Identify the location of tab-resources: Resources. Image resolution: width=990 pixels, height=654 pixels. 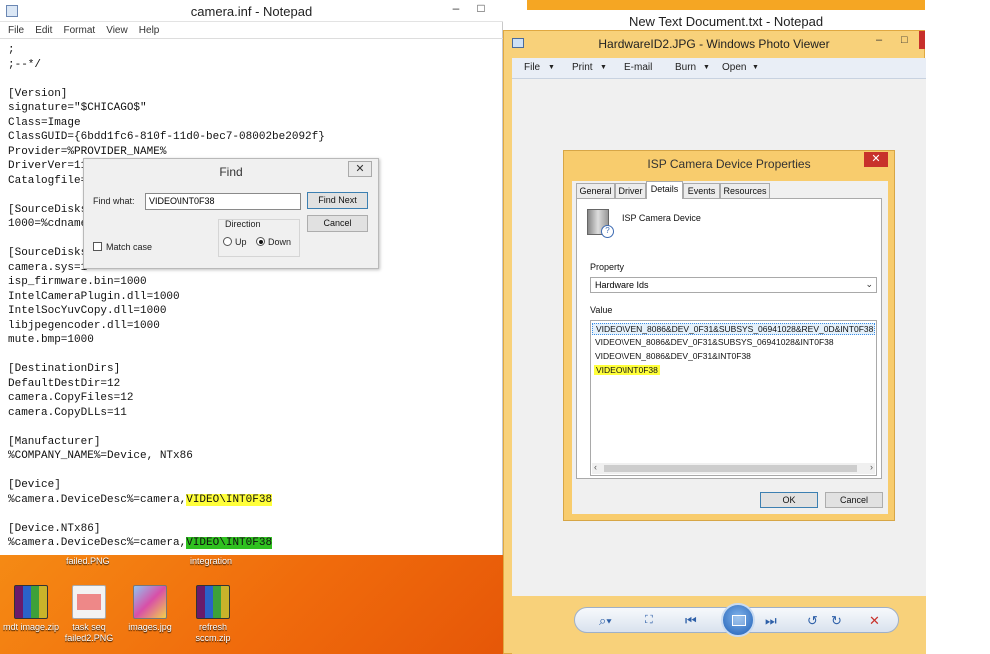
(745, 190).